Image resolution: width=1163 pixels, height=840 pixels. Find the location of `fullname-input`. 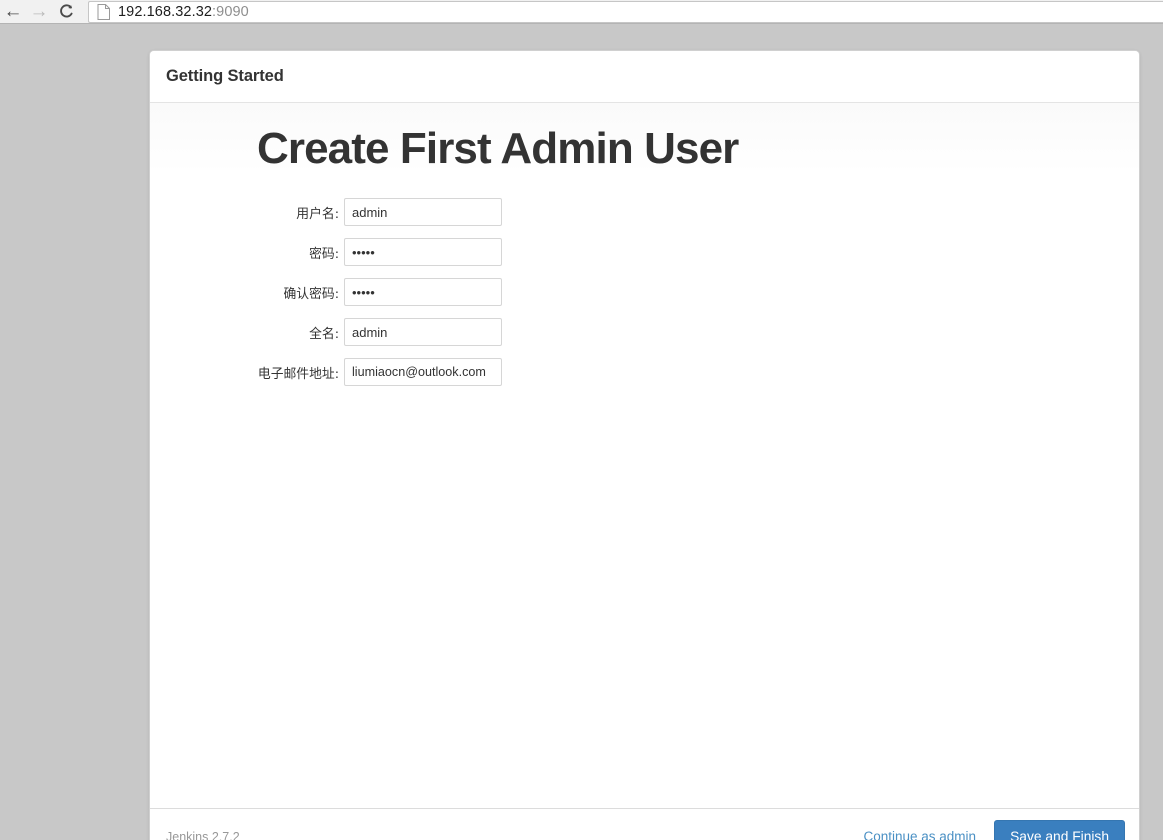

fullname-input is located at coordinates (423, 332).